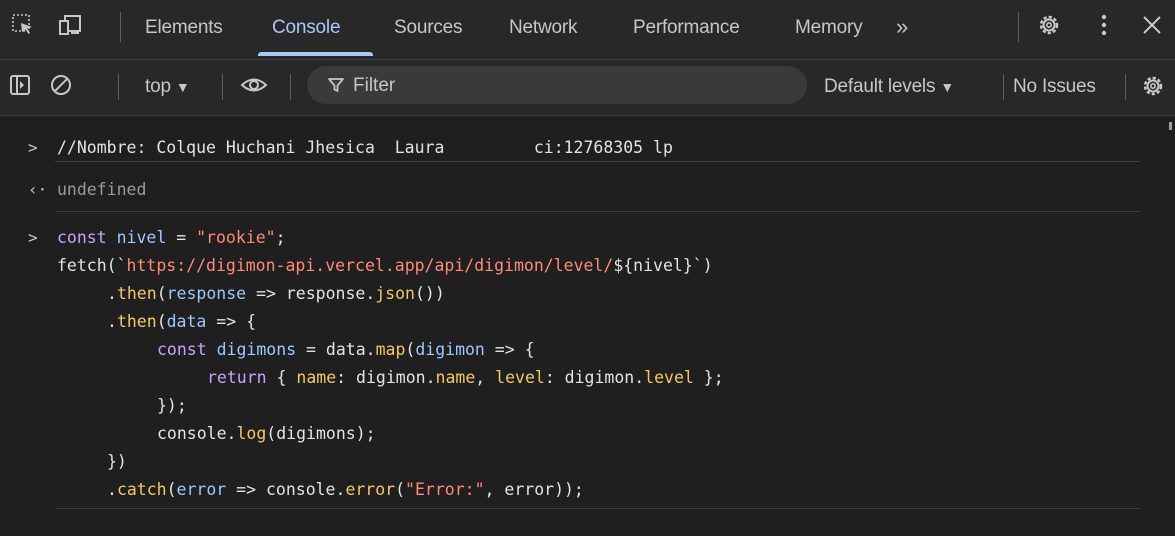  Describe the element at coordinates (254, 87) in the screenshot. I see `live-expression-eye-icon` at that location.